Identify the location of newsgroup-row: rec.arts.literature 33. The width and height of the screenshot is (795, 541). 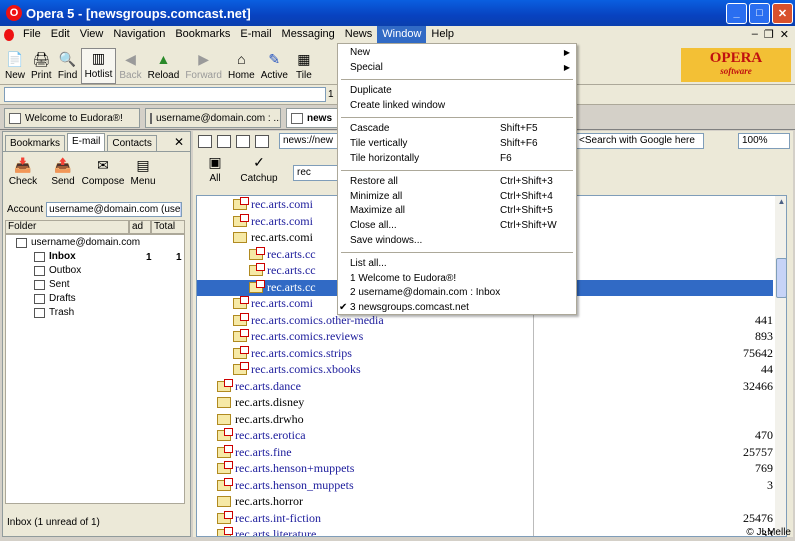
(485, 531).